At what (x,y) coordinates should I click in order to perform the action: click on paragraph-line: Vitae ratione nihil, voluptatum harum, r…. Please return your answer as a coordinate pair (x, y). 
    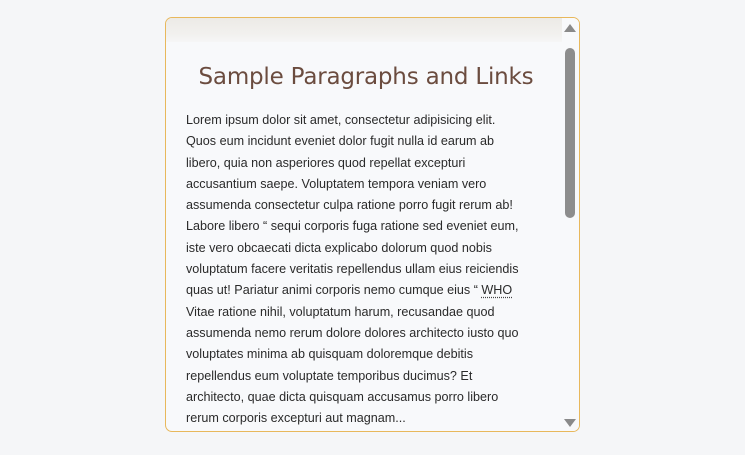
    Looking at the image, I should click on (340, 311).